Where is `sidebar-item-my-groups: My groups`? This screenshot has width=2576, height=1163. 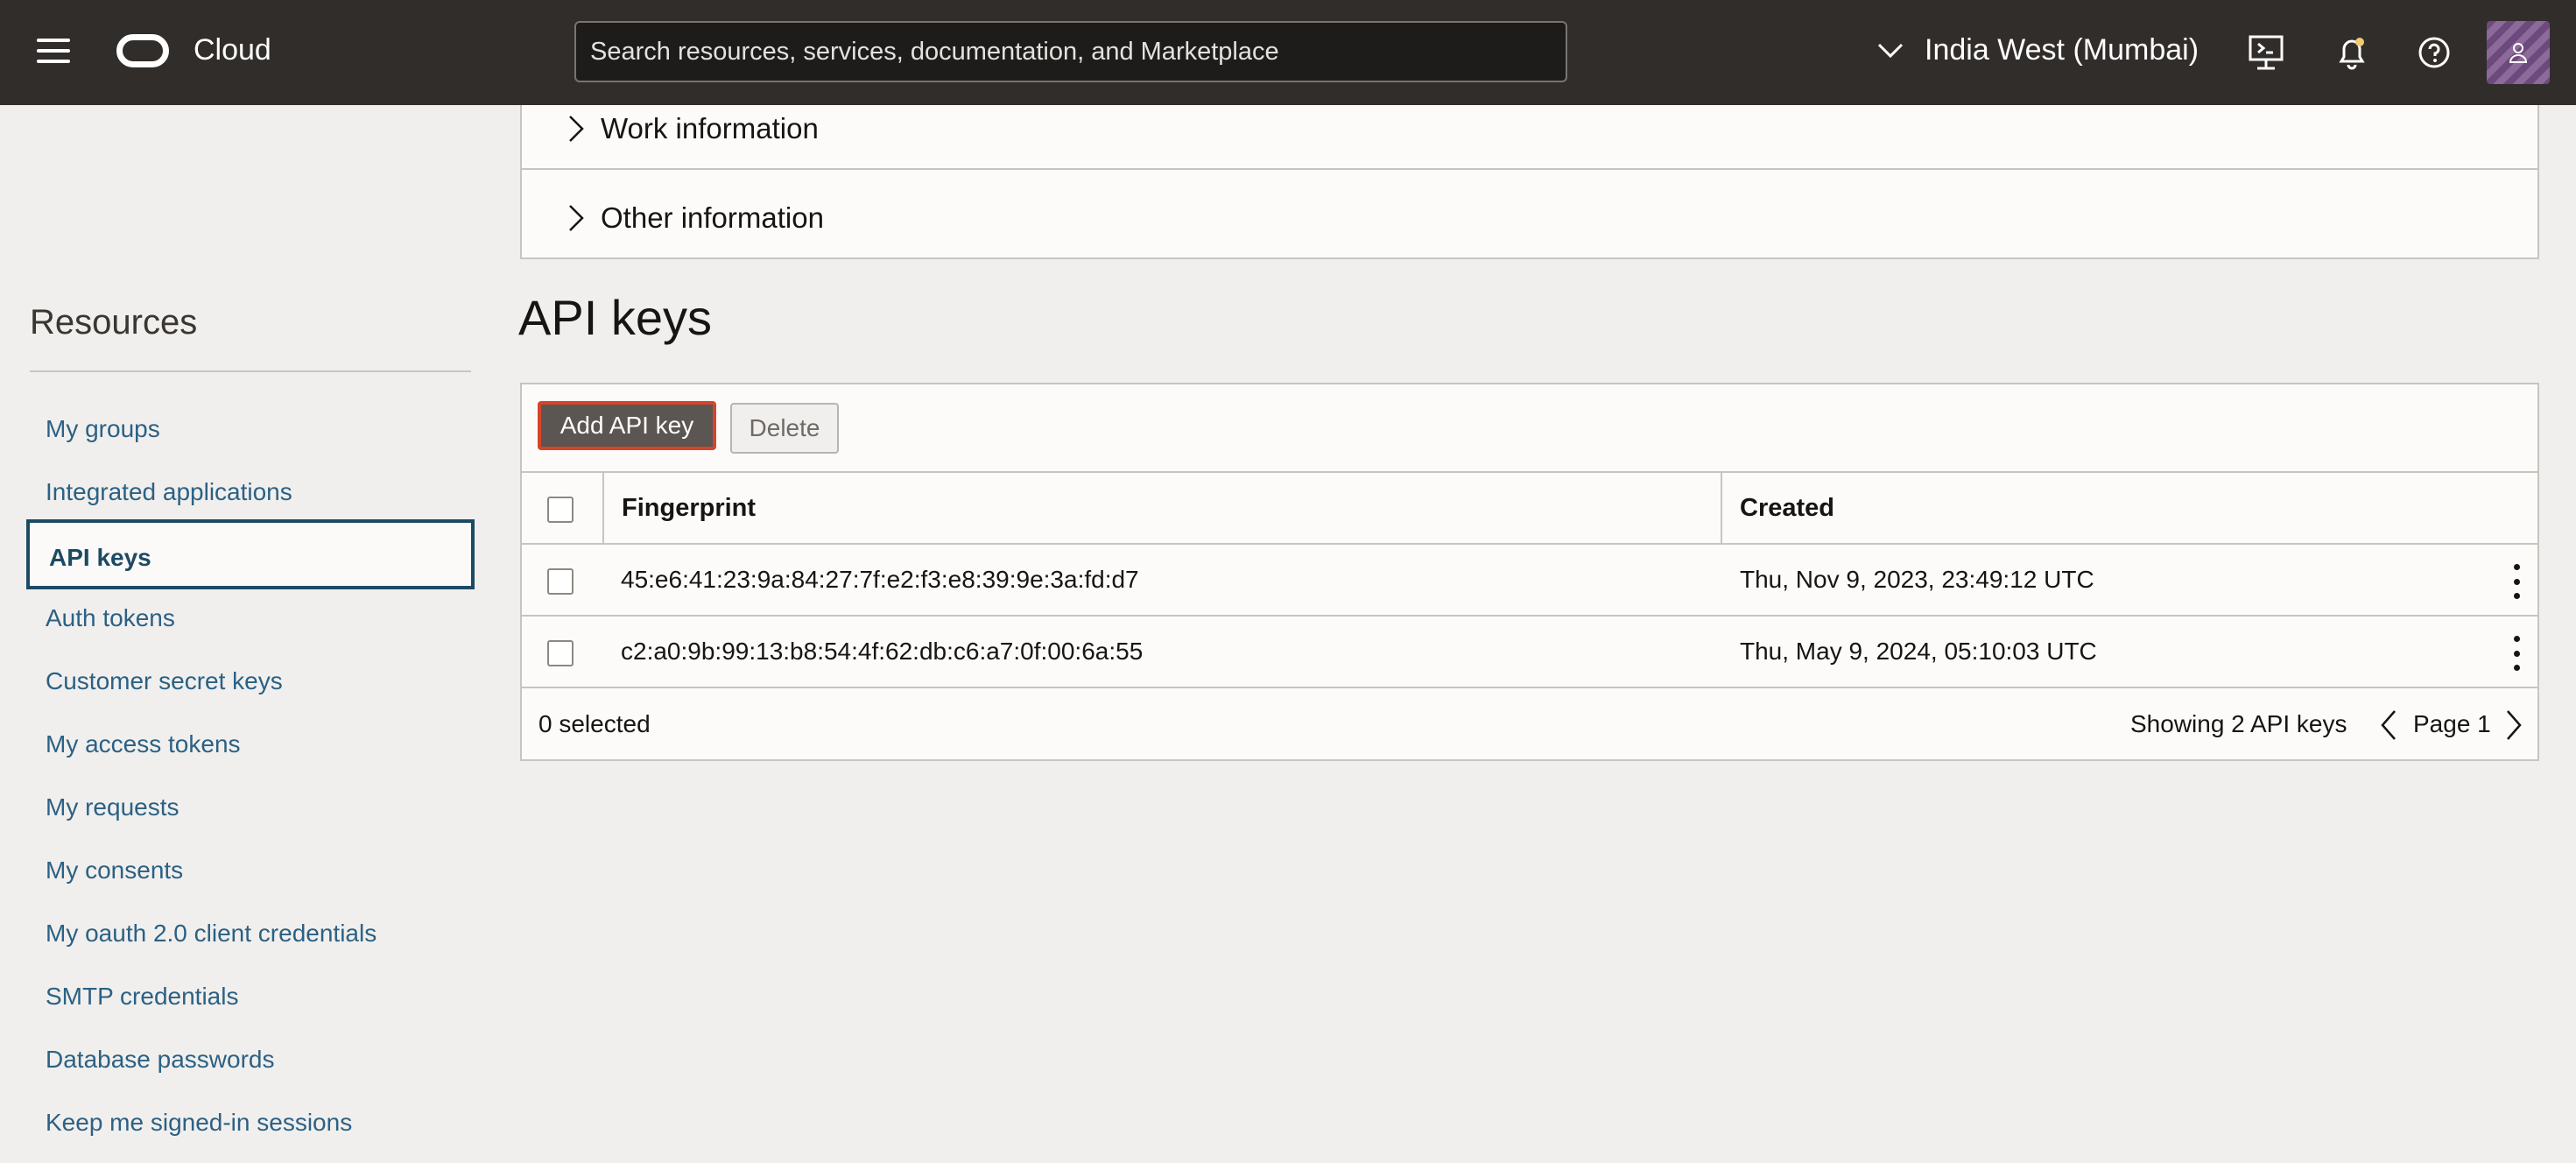 sidebar-item-my-groups: My groups is located at coordinates (103, 429).